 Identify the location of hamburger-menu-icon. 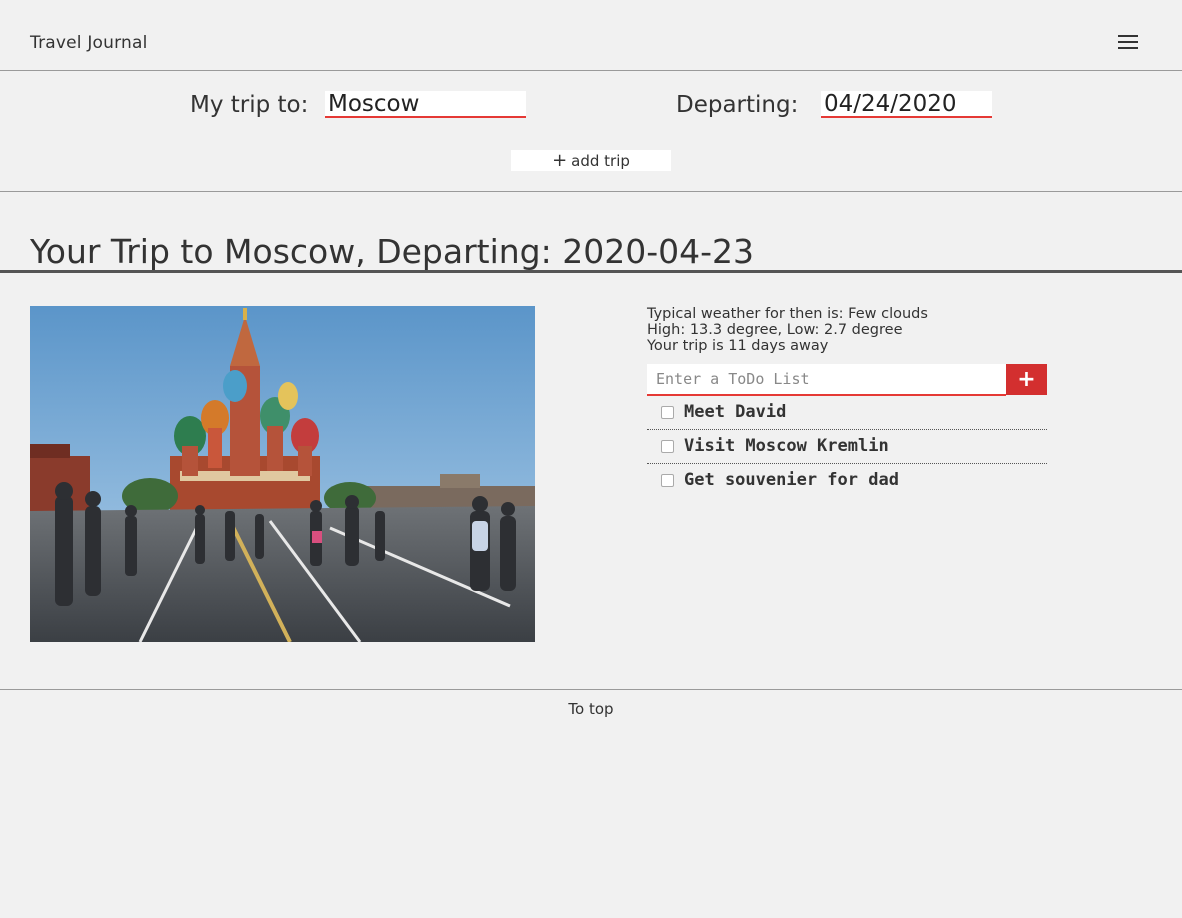
(1128, 42).